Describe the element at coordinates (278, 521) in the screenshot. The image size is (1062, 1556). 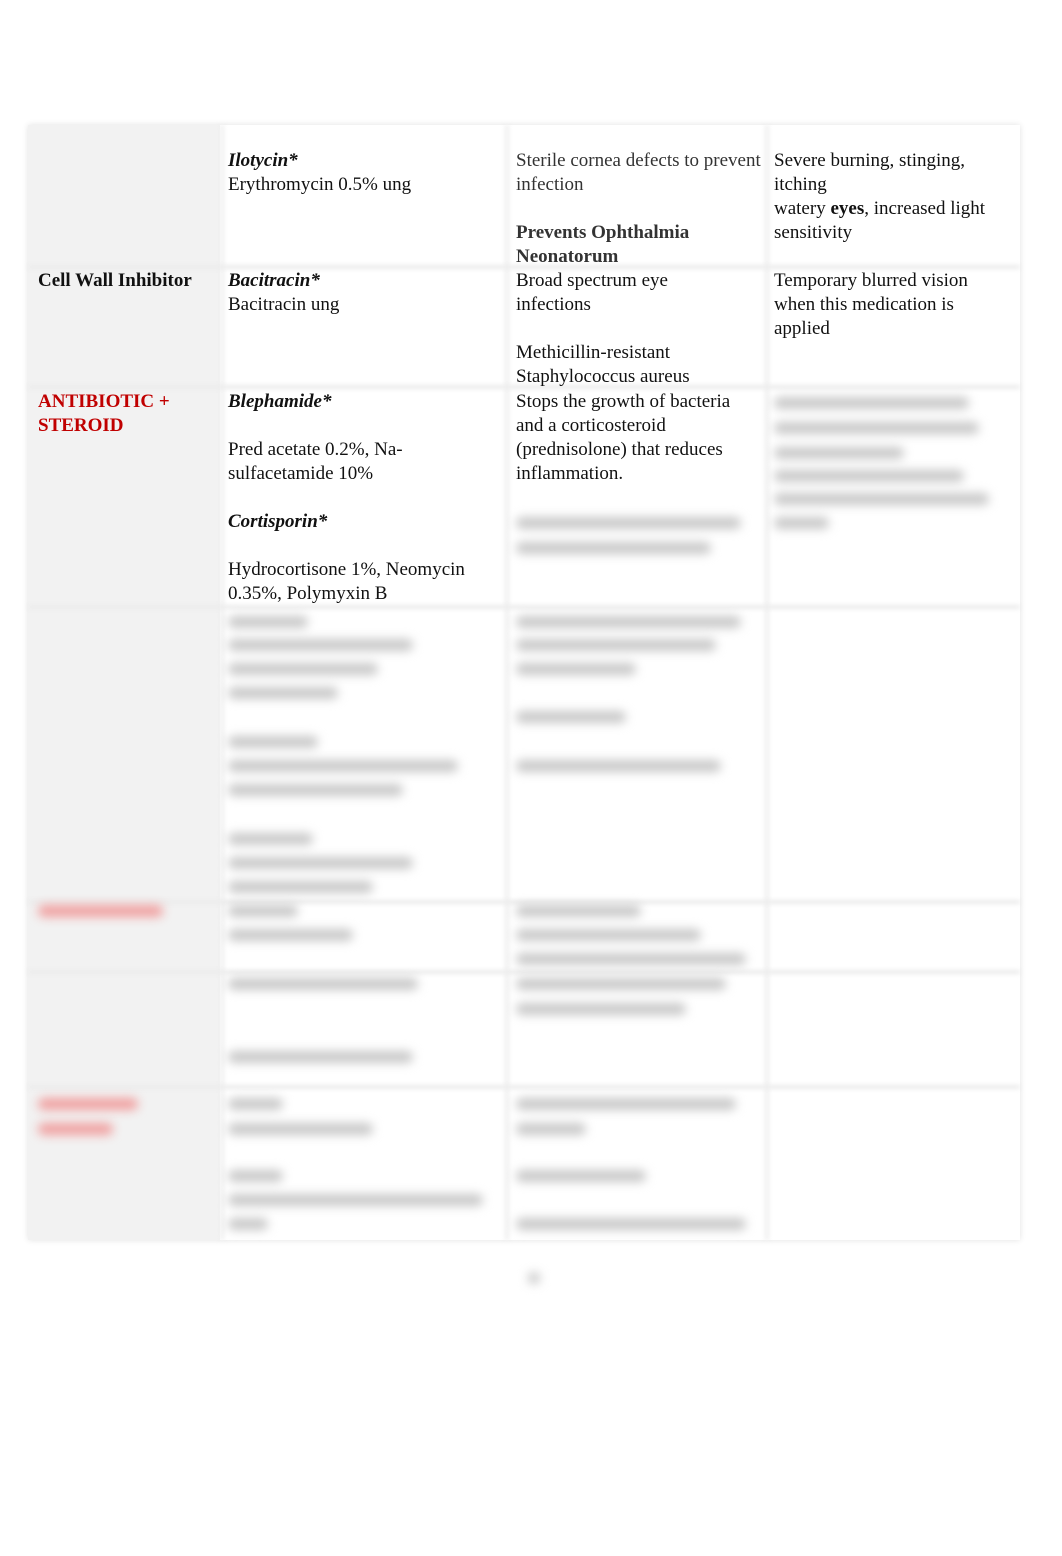
I see `drug-name: Cortisporin*` at that location.